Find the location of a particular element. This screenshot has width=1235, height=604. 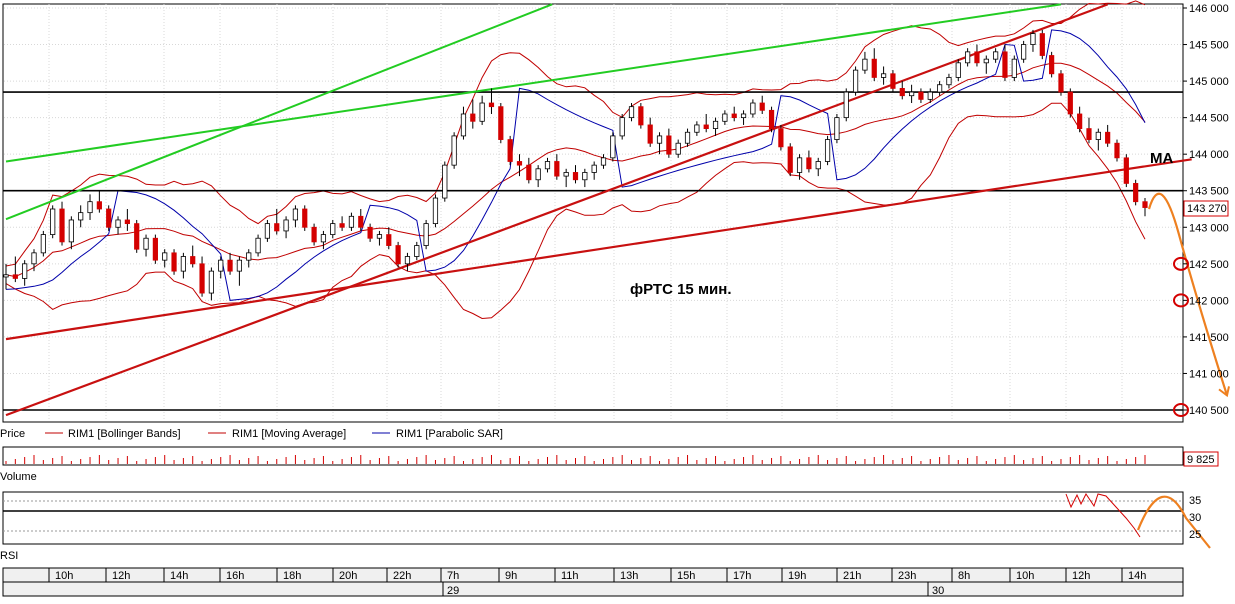

y-tick-label: 140 500 is located at coordinates (1209, 411).